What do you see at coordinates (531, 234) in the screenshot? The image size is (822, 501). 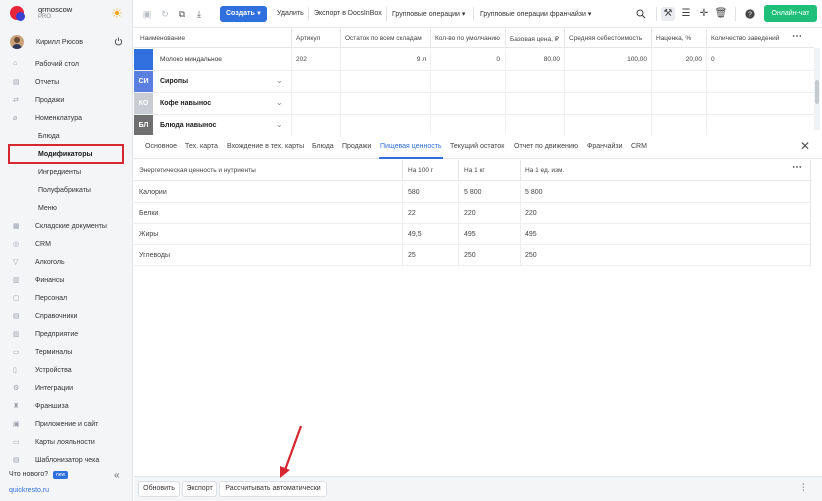 I see `cell-per-unit: 495` at bounding box center [531, 234].